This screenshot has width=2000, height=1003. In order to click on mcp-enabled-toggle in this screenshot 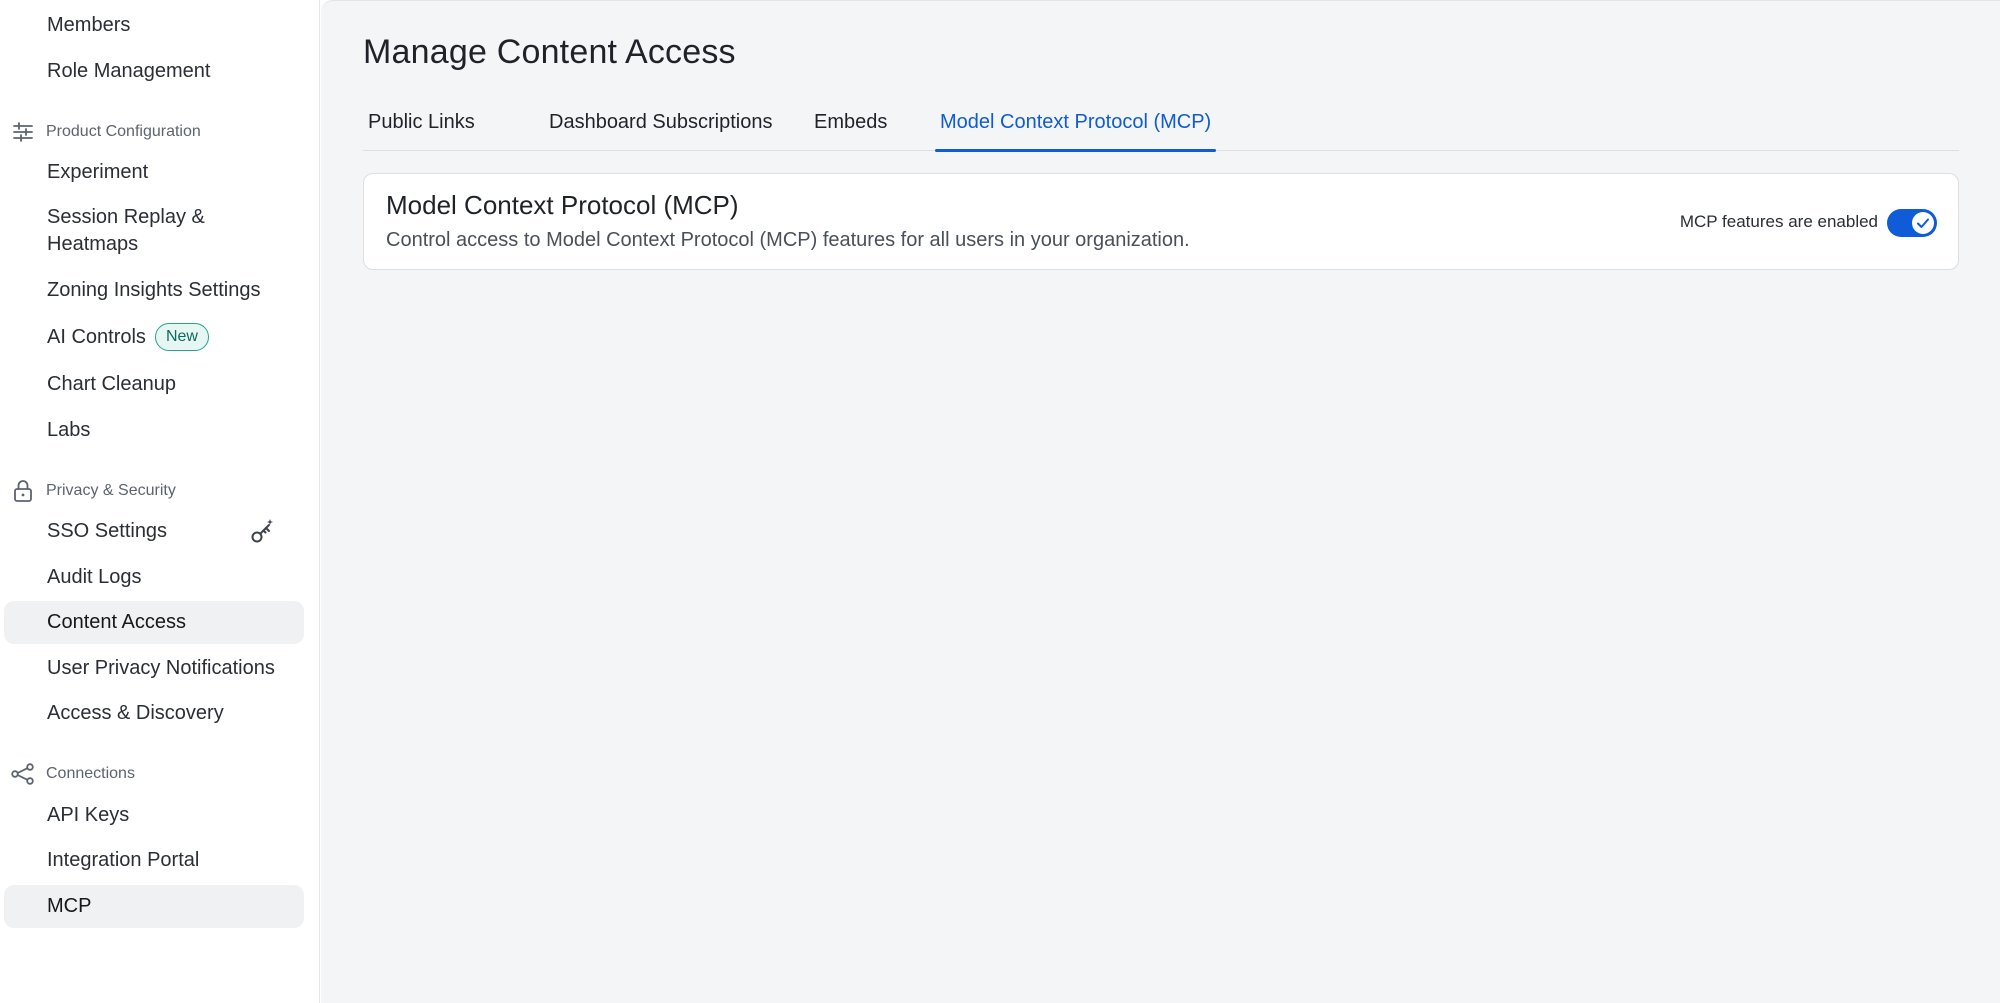, I will do `click(1912, 223)`.